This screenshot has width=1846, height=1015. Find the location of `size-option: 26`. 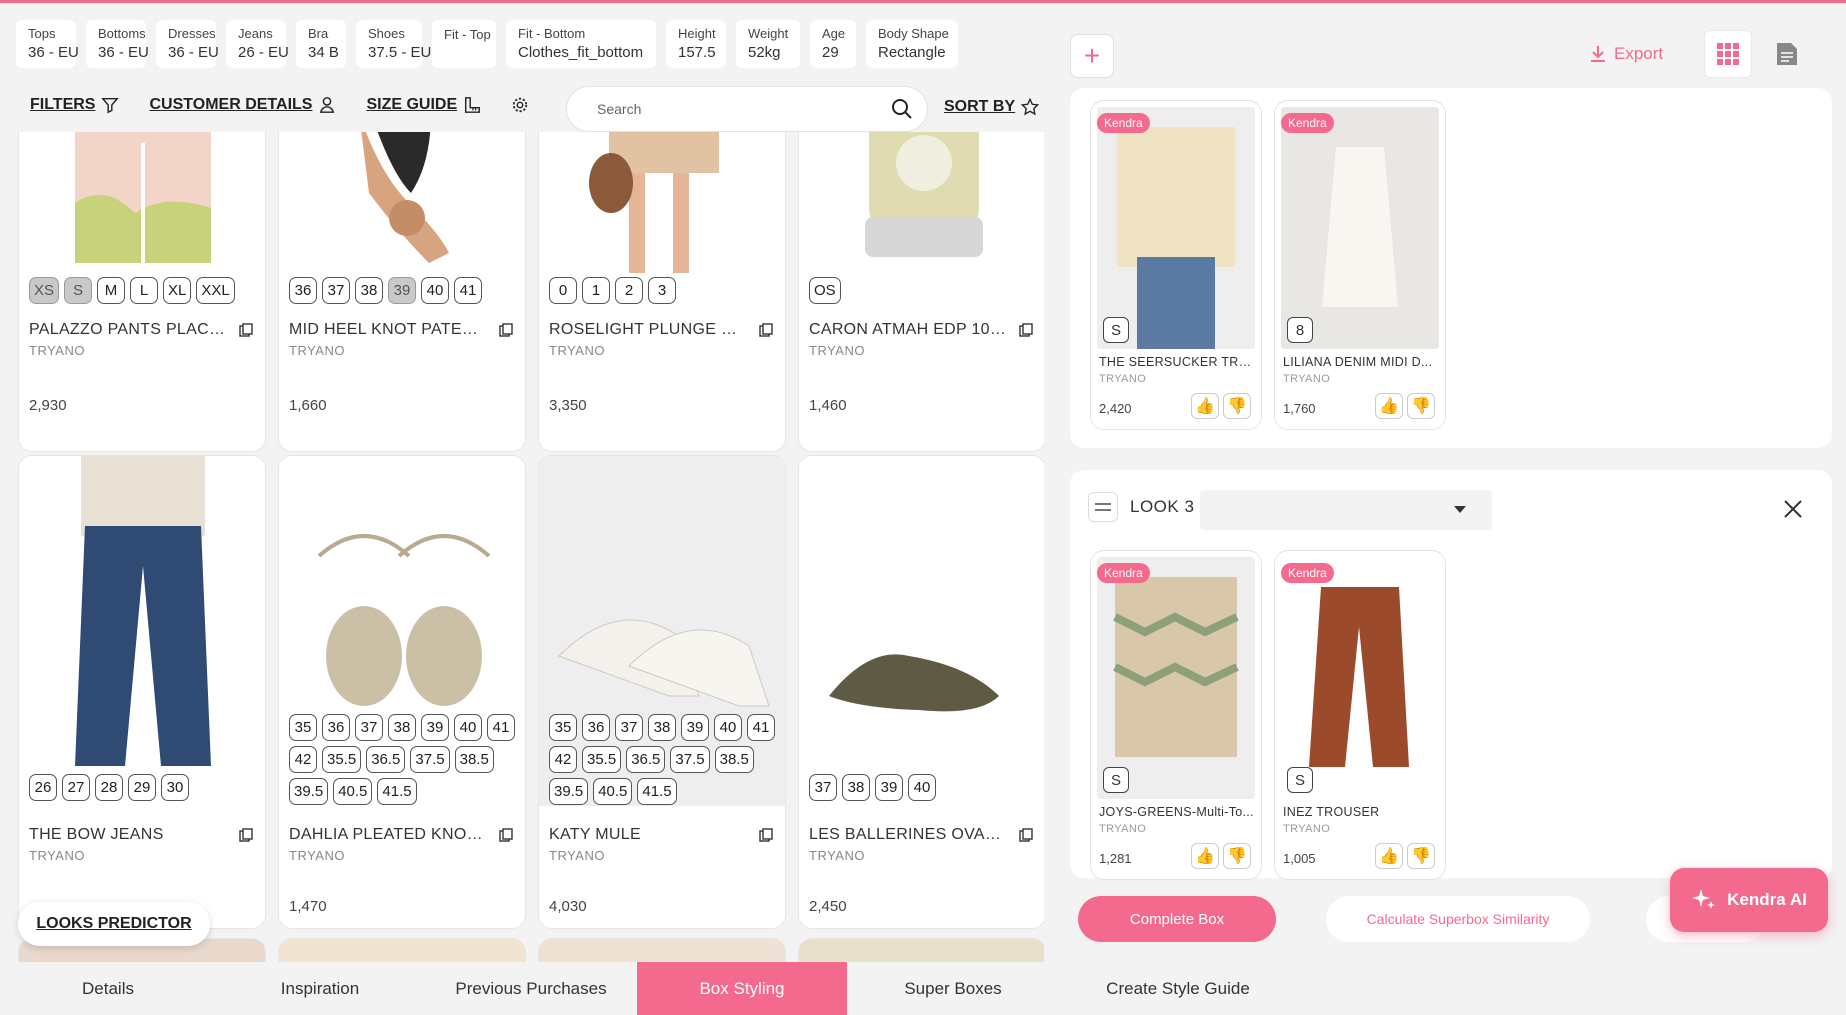

size-option: 26 is located at coordinates (43, 787).